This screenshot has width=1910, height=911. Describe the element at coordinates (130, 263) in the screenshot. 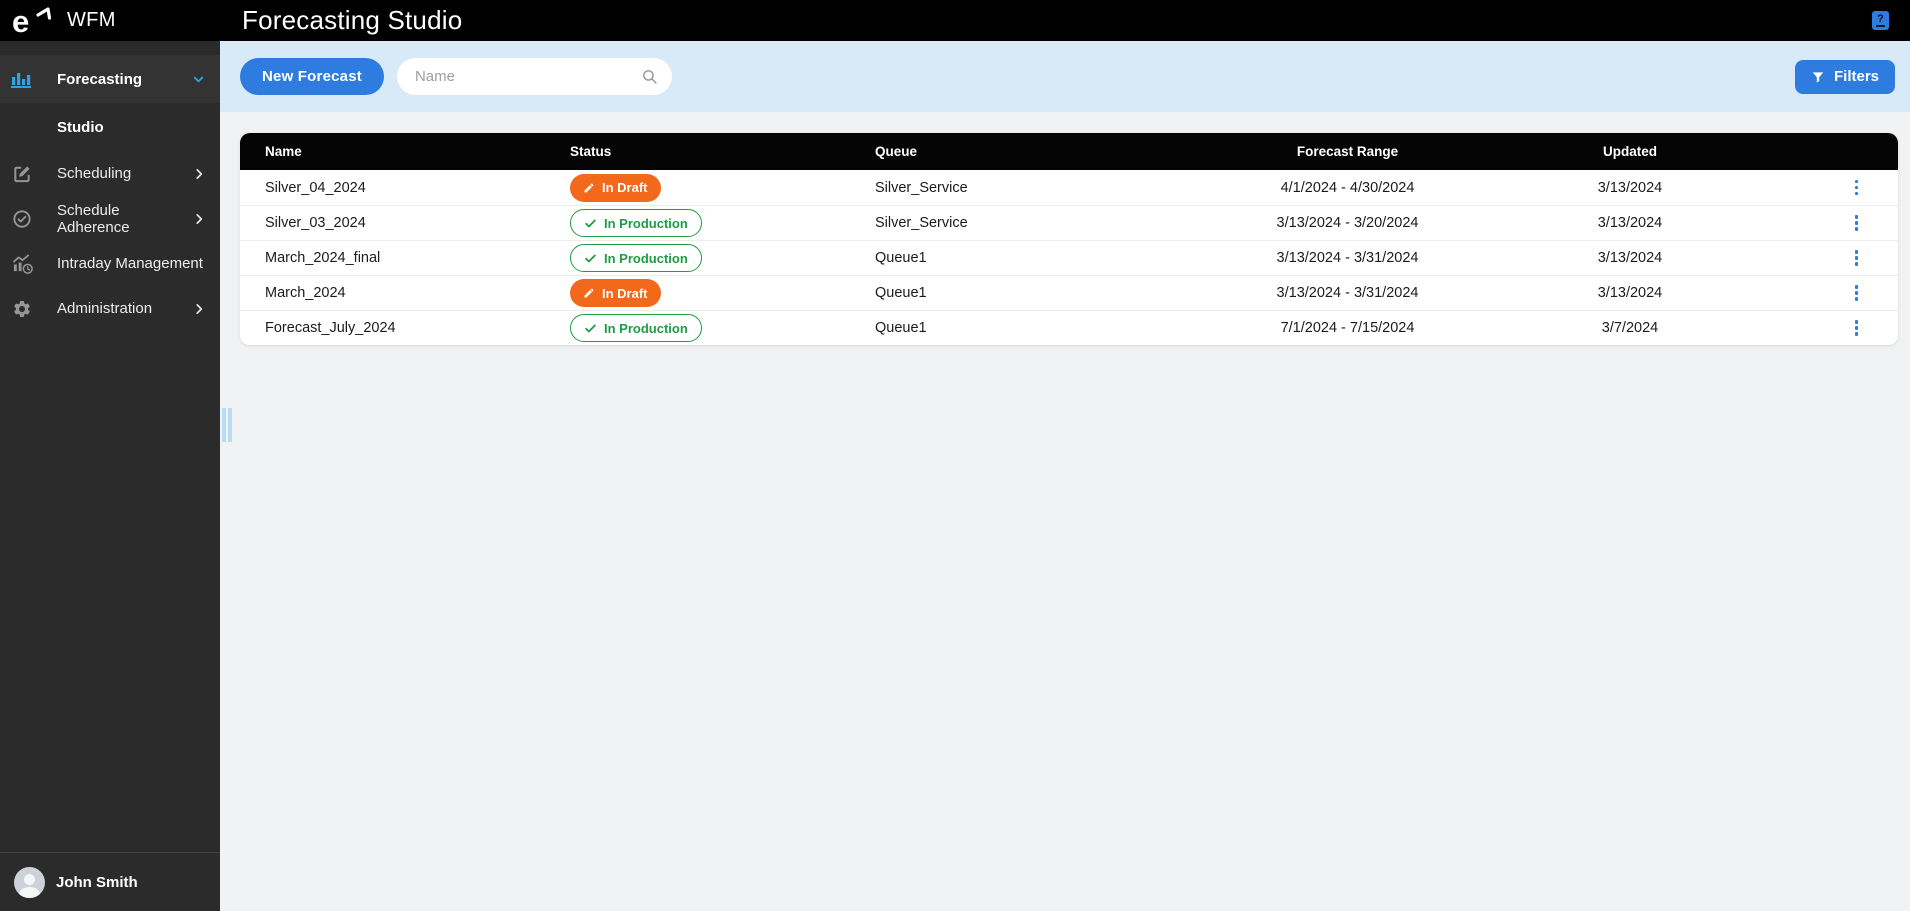

I see `sidebar-item-label: Intraday Management` at that location.